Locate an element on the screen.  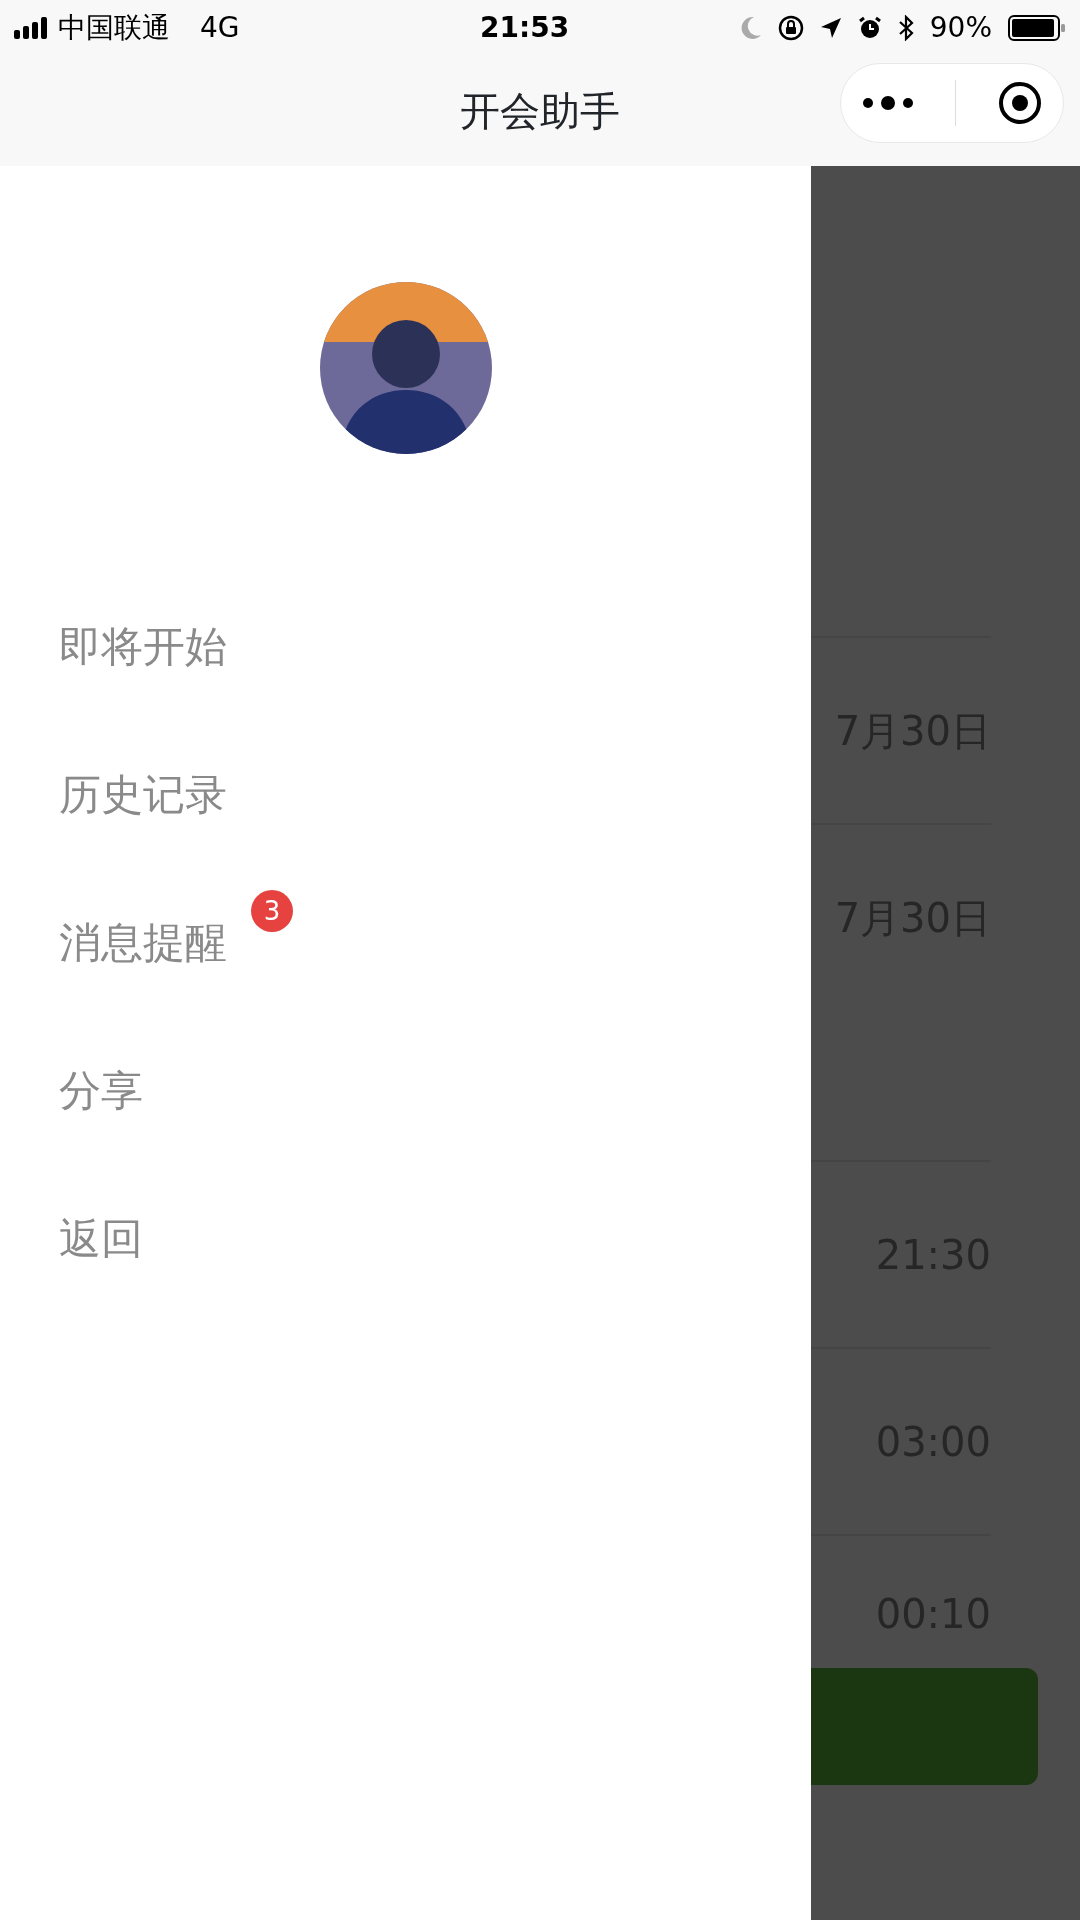
bluetooth-icon is located at coordinates (905, 27).